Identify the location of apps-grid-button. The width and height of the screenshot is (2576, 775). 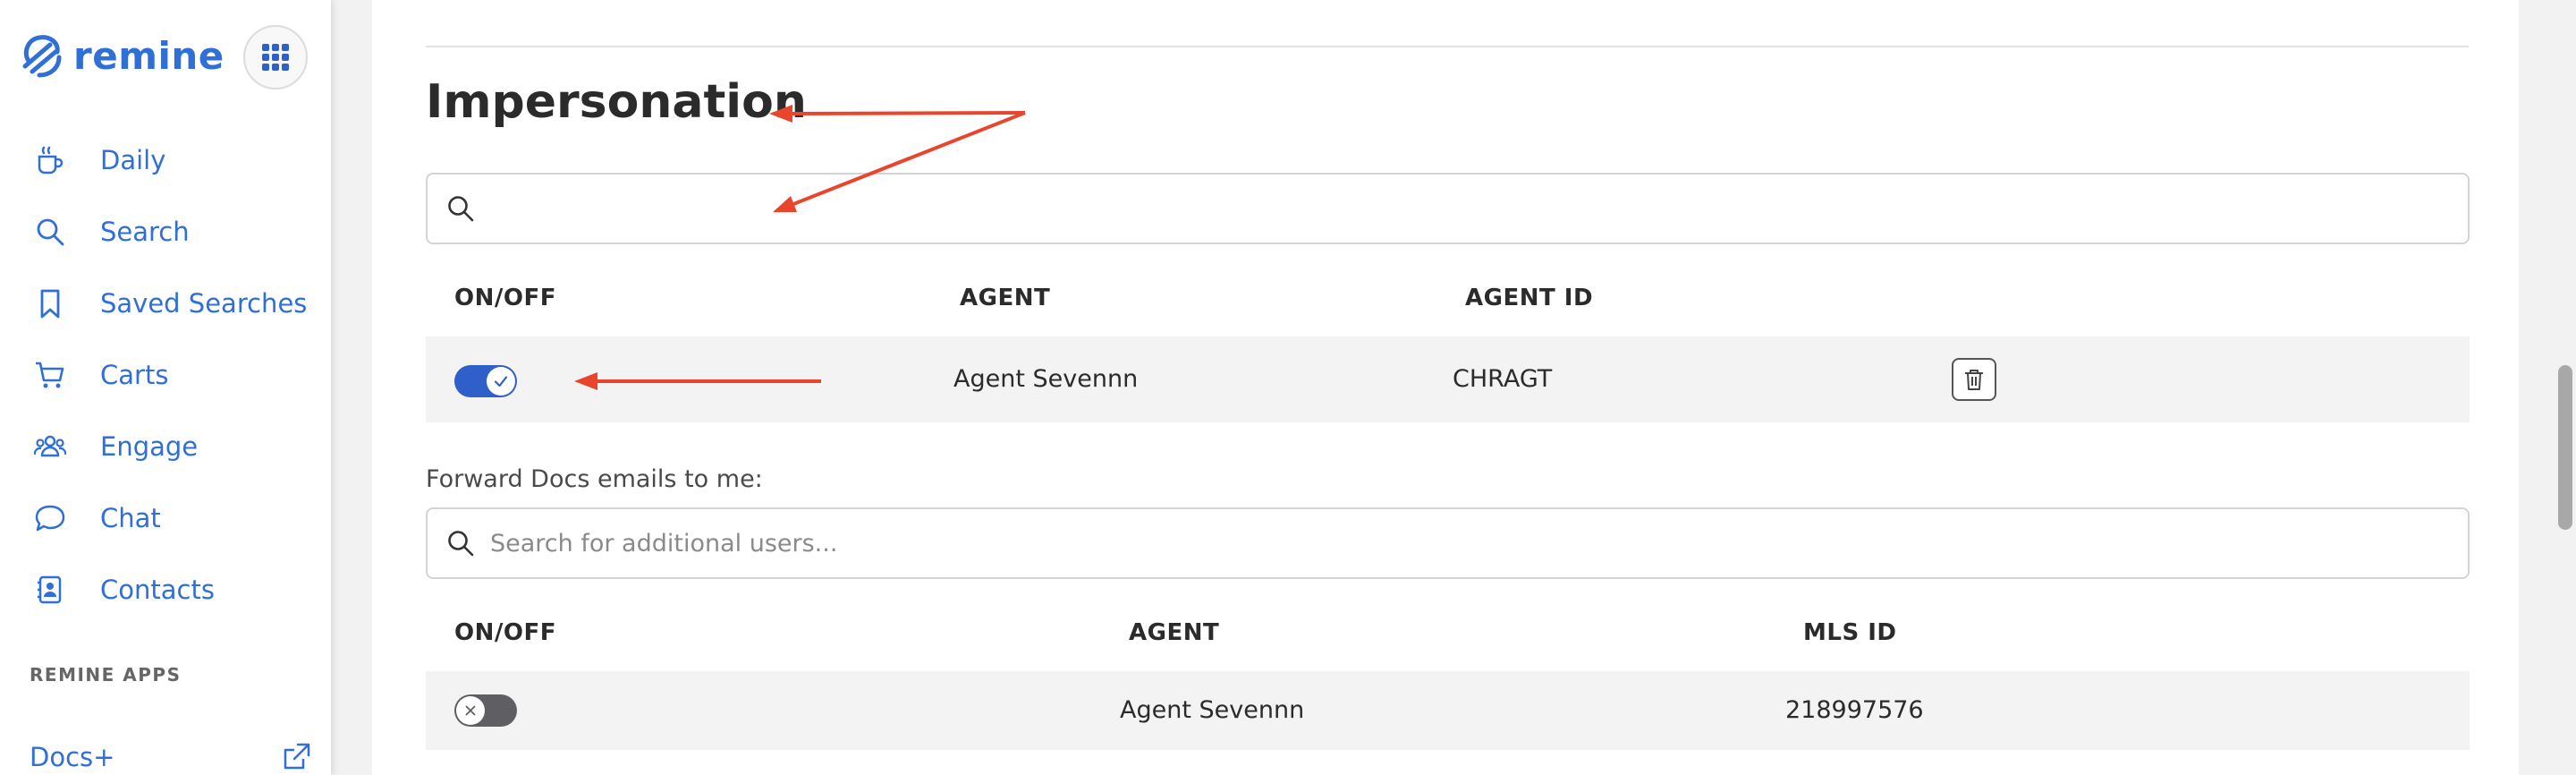
(275, 57).